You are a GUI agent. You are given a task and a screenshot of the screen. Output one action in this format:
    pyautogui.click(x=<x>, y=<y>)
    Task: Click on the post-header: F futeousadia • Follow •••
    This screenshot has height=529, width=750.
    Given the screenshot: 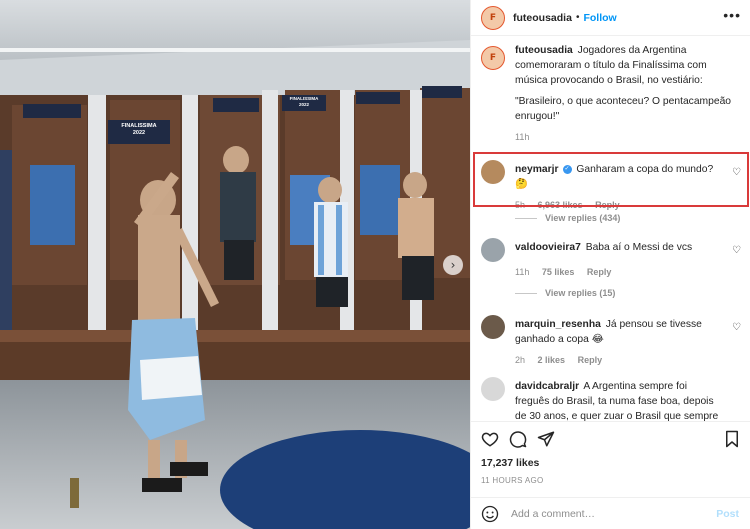 What is the action you would take?
    pyautogui.click(x=610, y=18)
    